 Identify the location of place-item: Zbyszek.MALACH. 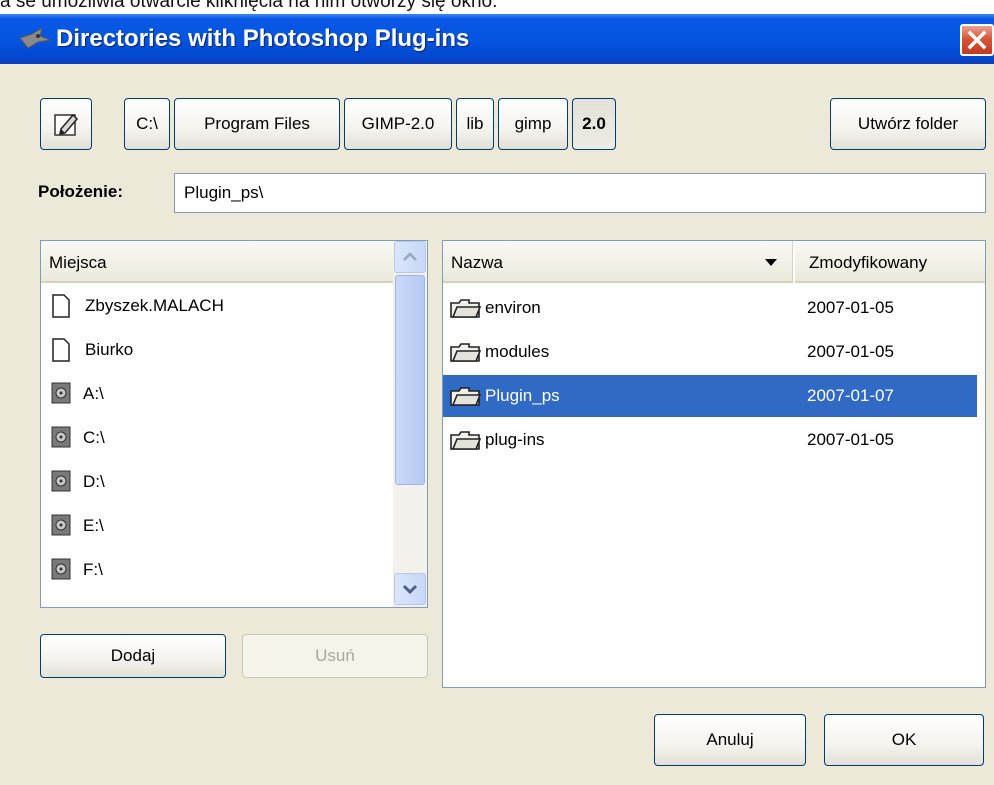
(216, 306).